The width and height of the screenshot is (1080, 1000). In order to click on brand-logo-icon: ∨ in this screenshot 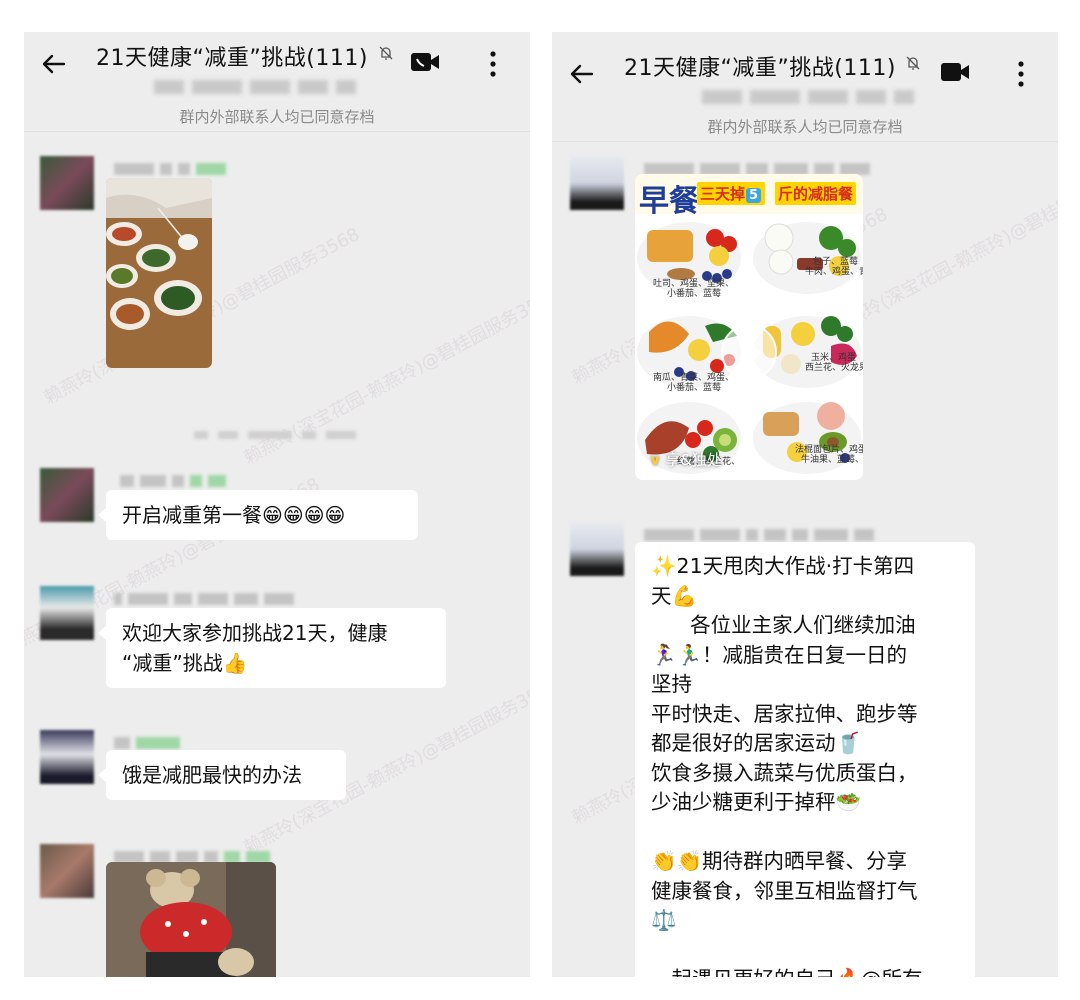, I will do `click(655, 460)`.